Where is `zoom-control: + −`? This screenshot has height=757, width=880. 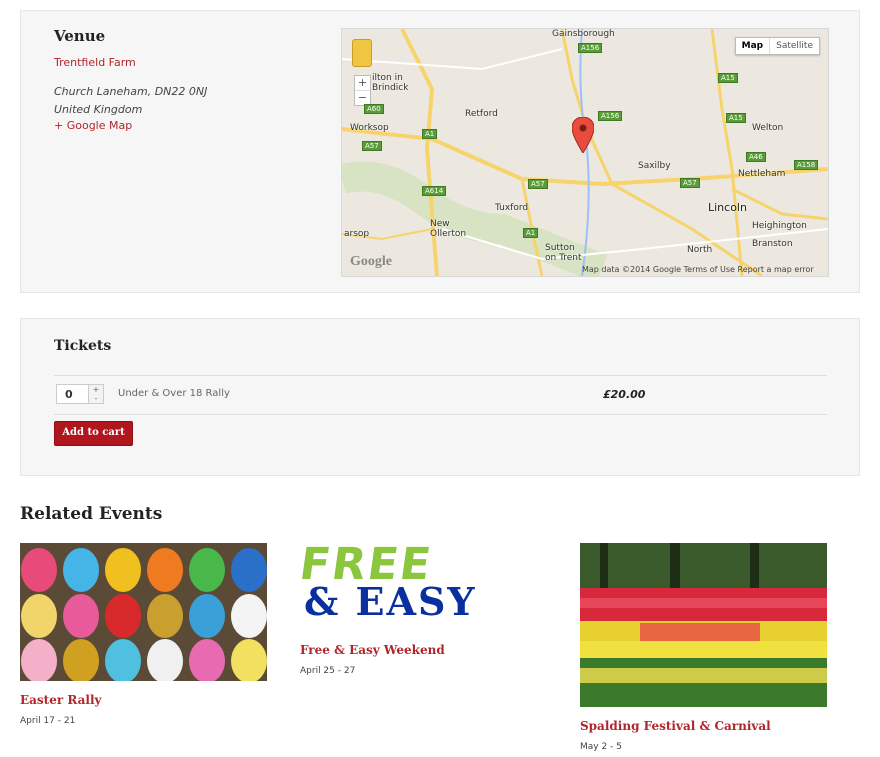
zoom-control: + − is located at coordinates (362, 90).